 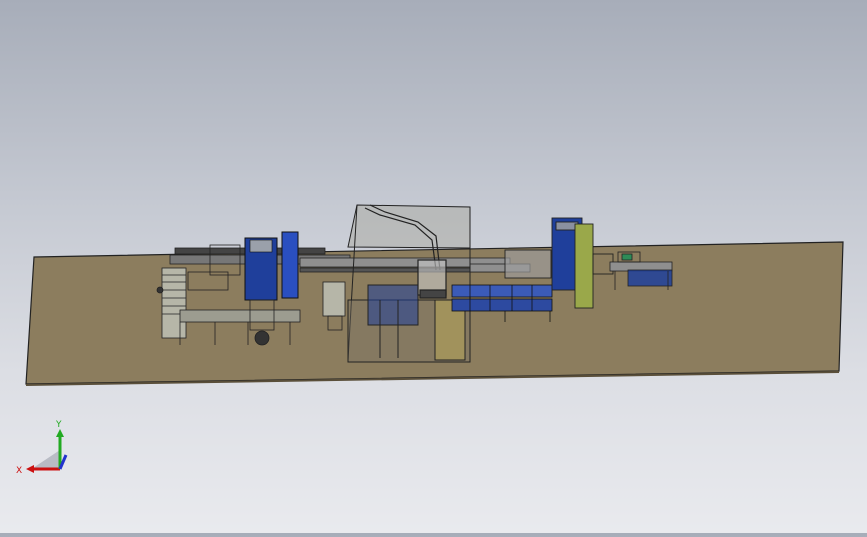 What do you see at coordinates (58, 425) in the screenshot?
I see `triad-y-label: Y` at bounding box center [58, 425].